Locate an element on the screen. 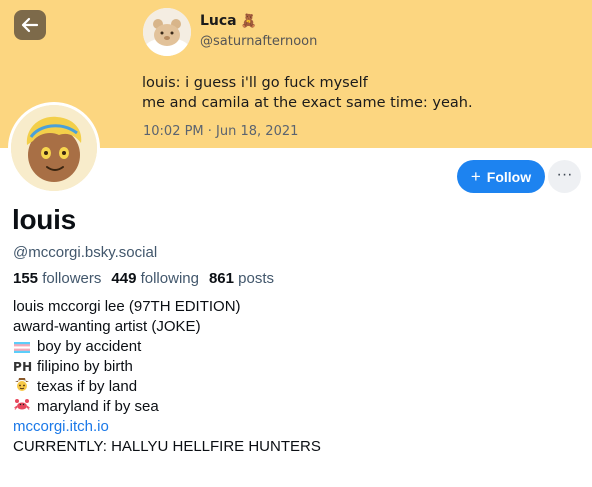  following-stat: 449 following is located at coordinates (155, 278).